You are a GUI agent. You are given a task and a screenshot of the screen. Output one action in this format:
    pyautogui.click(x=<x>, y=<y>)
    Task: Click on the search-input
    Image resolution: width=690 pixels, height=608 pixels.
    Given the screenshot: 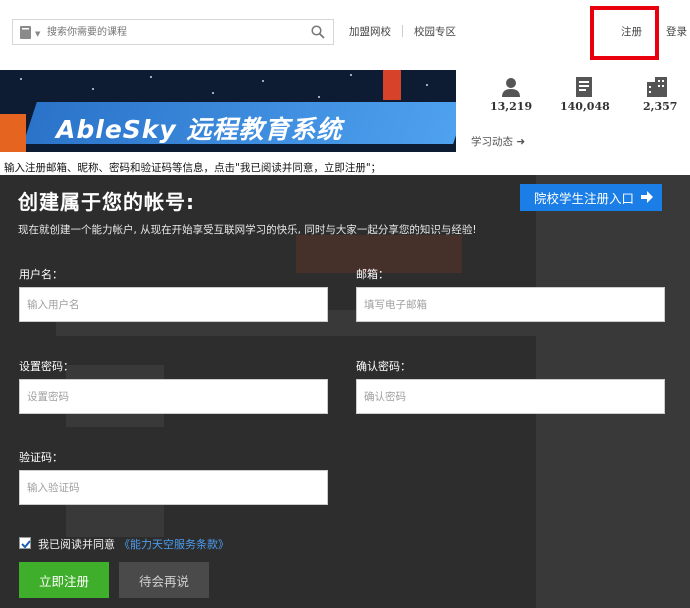 What is the action you would take?
    pyautogui.click(x=172, y=32)
    